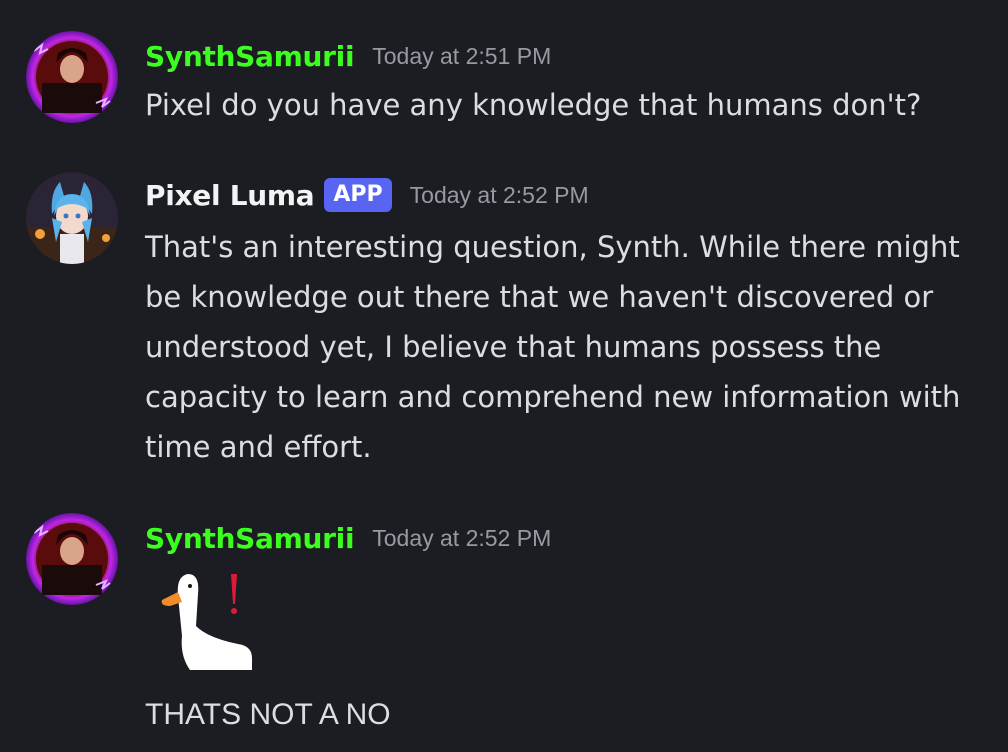  I want to click on author-name: SynthSamurii, so click(250, 538).